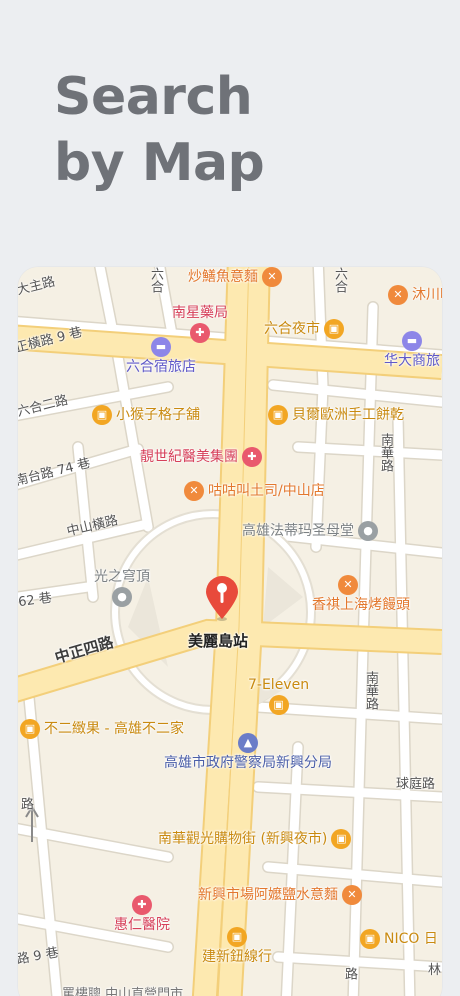 Image resolution: width=460 pixels, height=996 pixels. I want to click on poi-huiren-hospital: ✚ 惠仁醫院, so click(142, 914).